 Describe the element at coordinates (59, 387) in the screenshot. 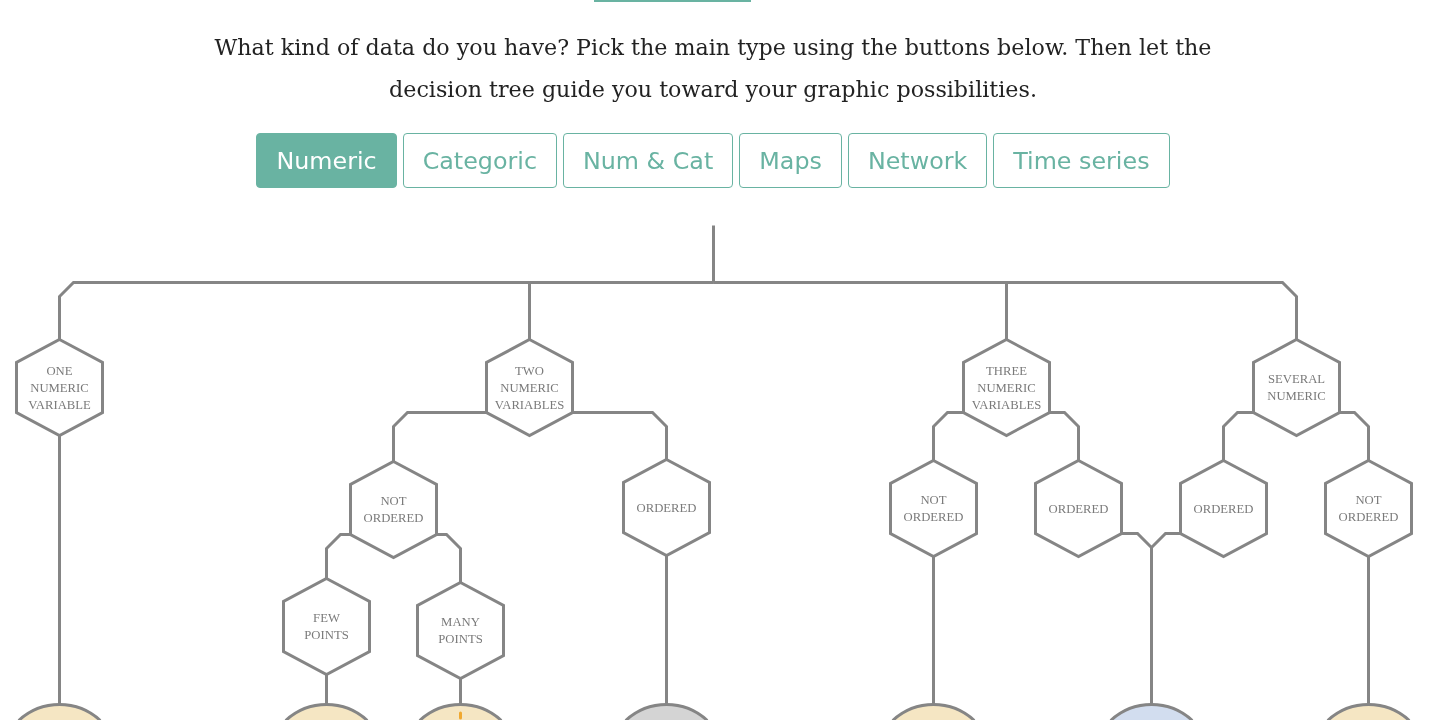

I see `node-label: ONE NUMERIC VARIABLE` at that location.